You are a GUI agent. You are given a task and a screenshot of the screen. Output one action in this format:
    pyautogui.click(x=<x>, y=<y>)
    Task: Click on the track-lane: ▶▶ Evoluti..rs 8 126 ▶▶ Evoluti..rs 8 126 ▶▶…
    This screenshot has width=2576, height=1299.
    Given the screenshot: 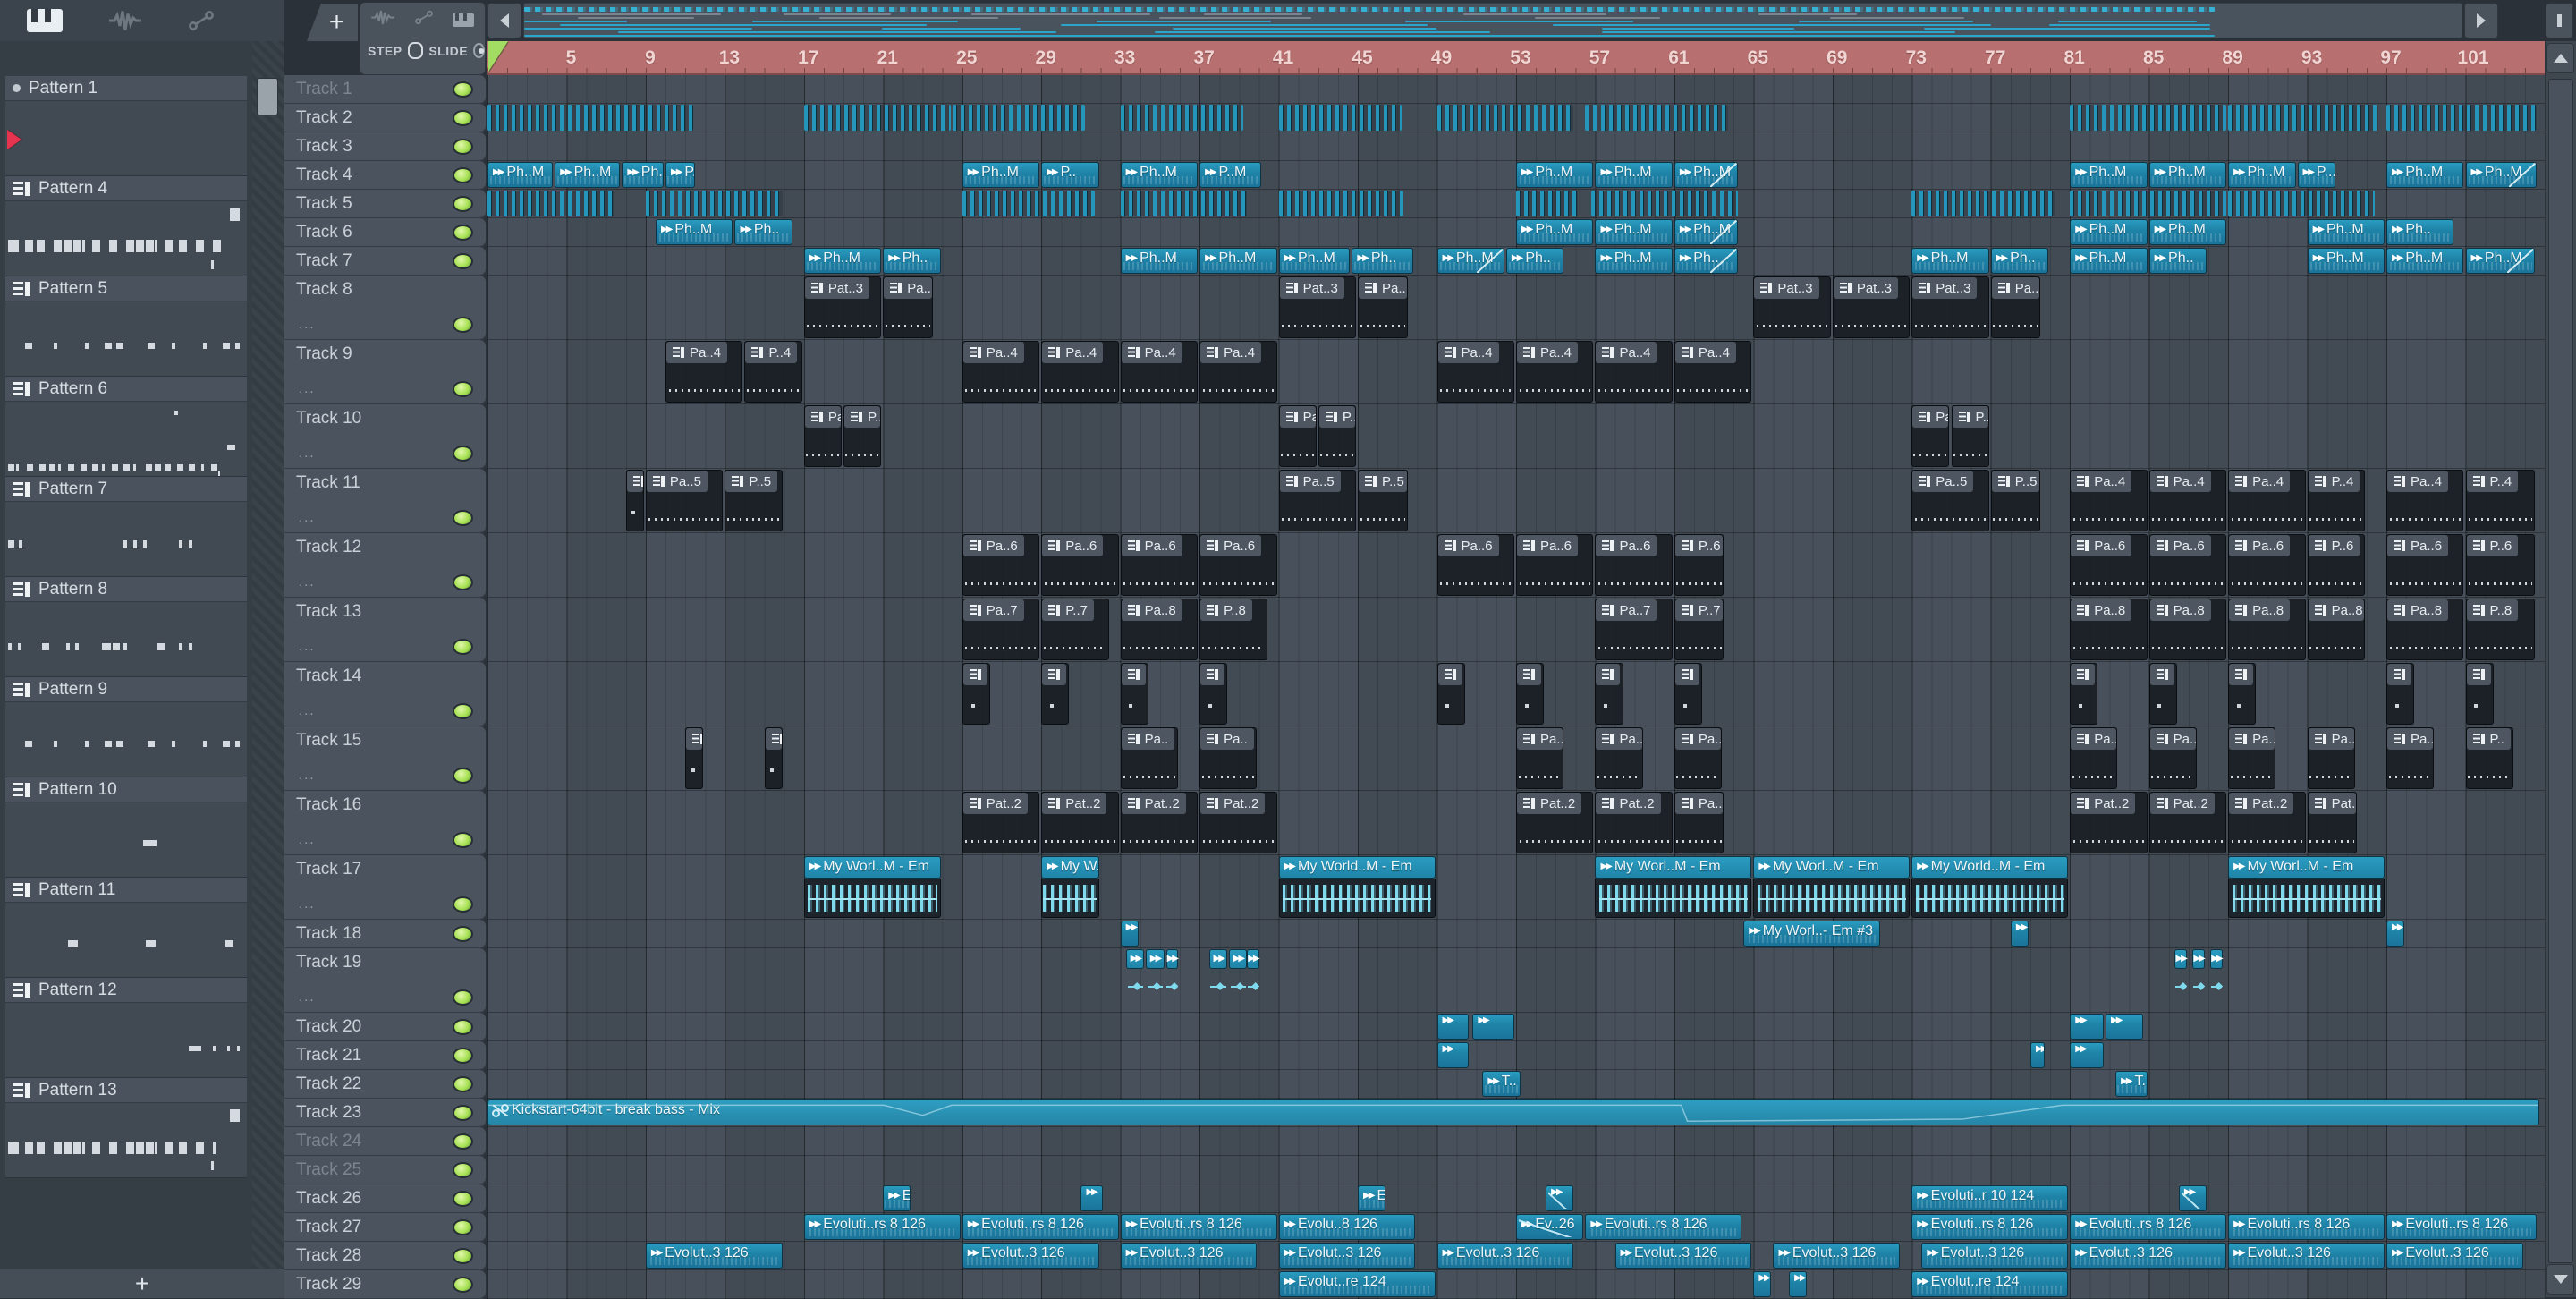 What is the action you would take?
    pyautogui.click(x=1516, y=1227)
    